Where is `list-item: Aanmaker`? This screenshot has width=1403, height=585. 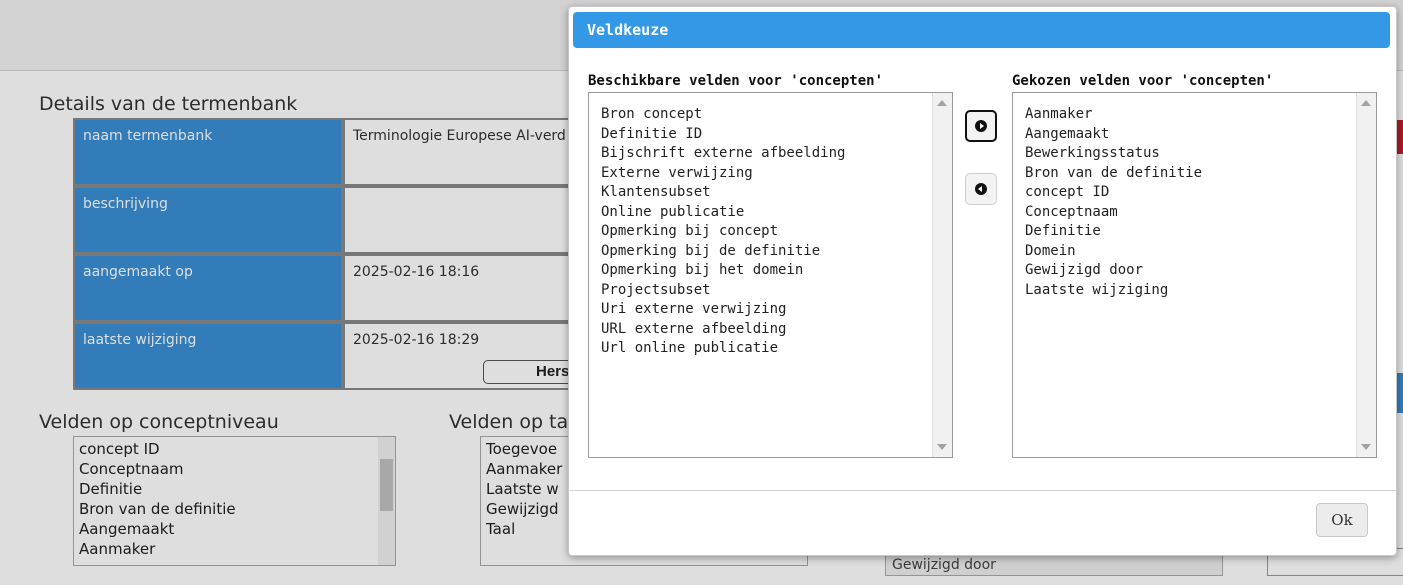
list-item: Aanmaker is located at coordinates (1113, 115).